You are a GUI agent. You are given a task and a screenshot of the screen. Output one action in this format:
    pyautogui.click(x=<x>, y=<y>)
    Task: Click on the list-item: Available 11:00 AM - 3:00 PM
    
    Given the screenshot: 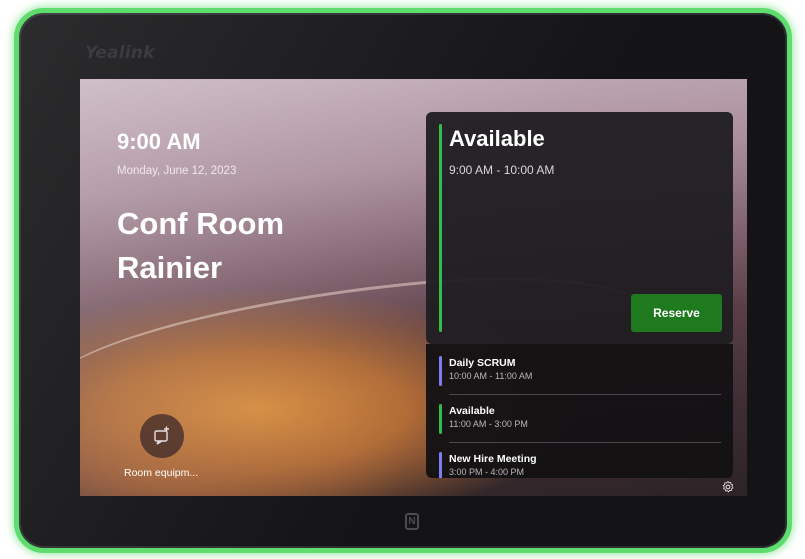 What is the action you would take?
    pyautogui.click(x=580, y=419)
    